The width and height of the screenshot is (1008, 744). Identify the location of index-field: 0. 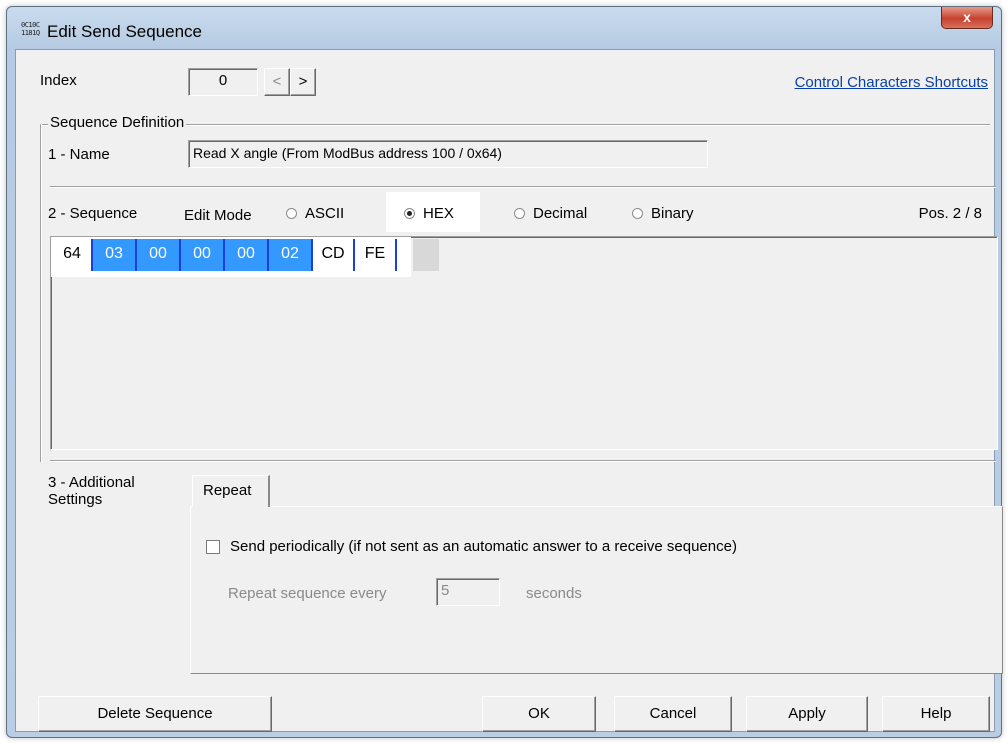
(223, 82).